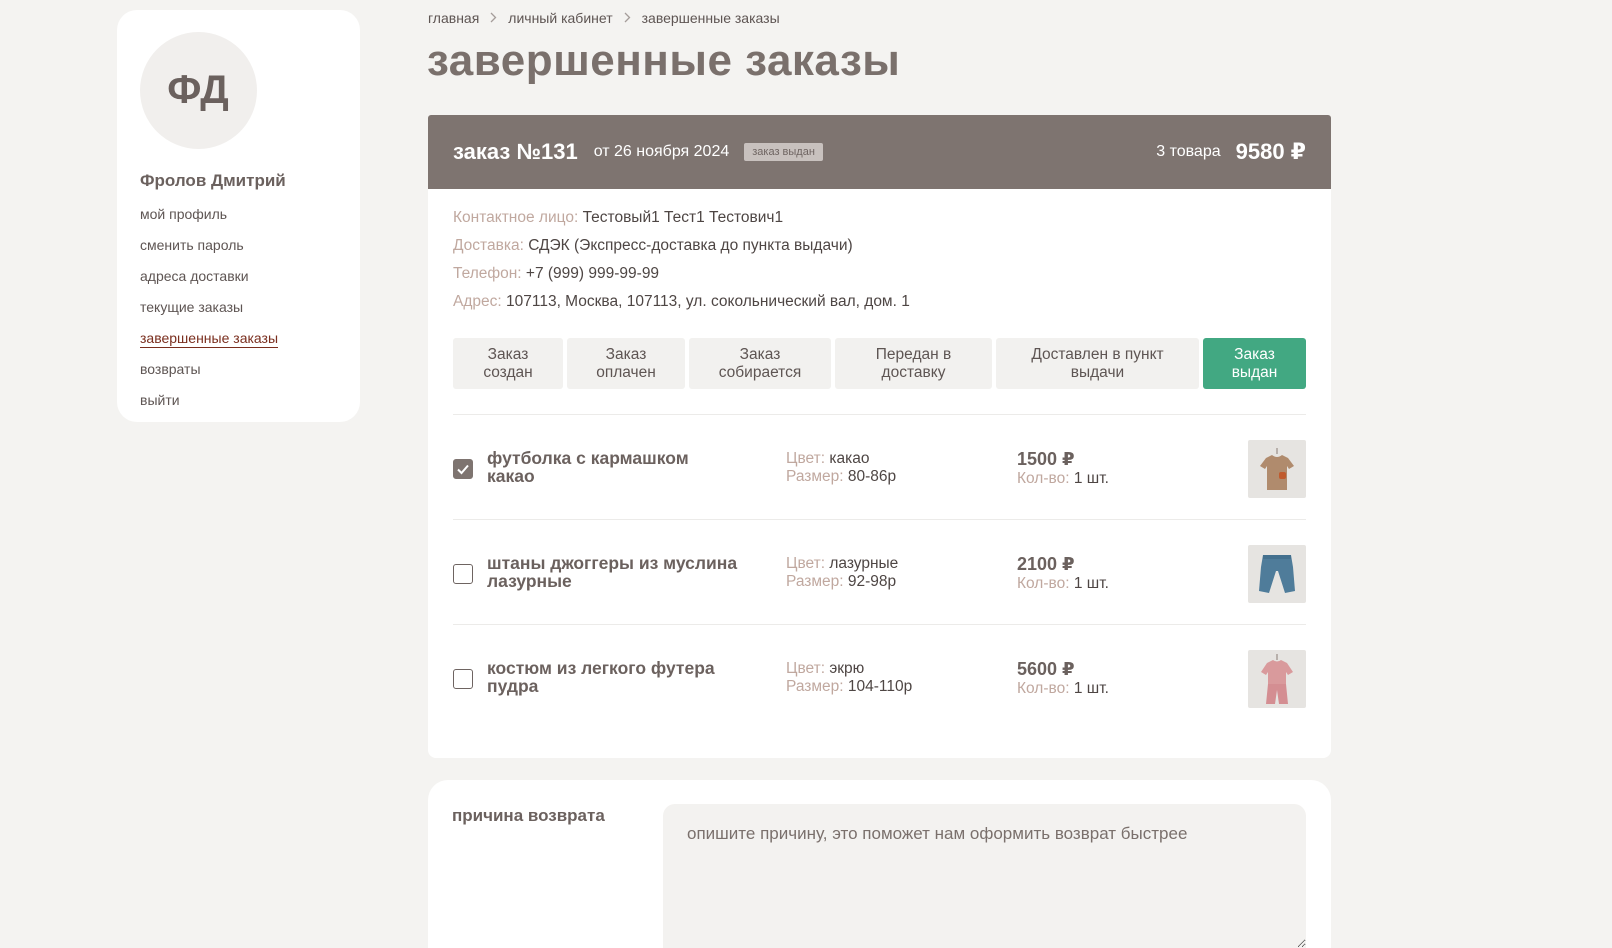 The width and height of the screenshot is (1612, 948). What do you see at coordinates (710, 18) in the screenshot?
I see `breadcrumb-current: завершенные заказы` at bounding box center [710, 18].